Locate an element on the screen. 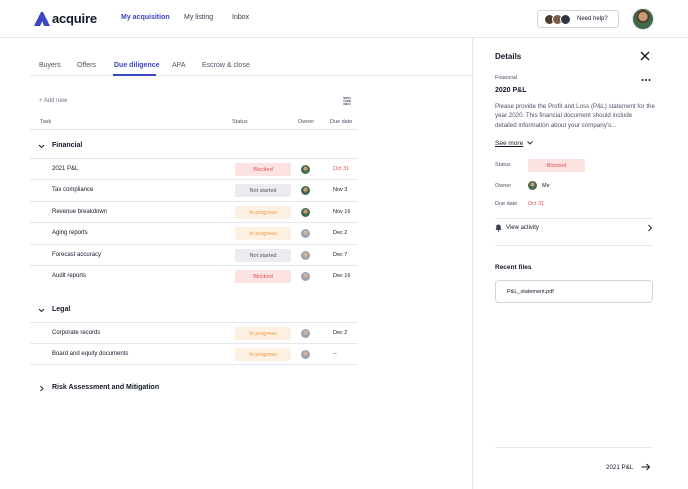  table-row: Corporate records In progress Dec 2 is located at coordinates (194, 332).